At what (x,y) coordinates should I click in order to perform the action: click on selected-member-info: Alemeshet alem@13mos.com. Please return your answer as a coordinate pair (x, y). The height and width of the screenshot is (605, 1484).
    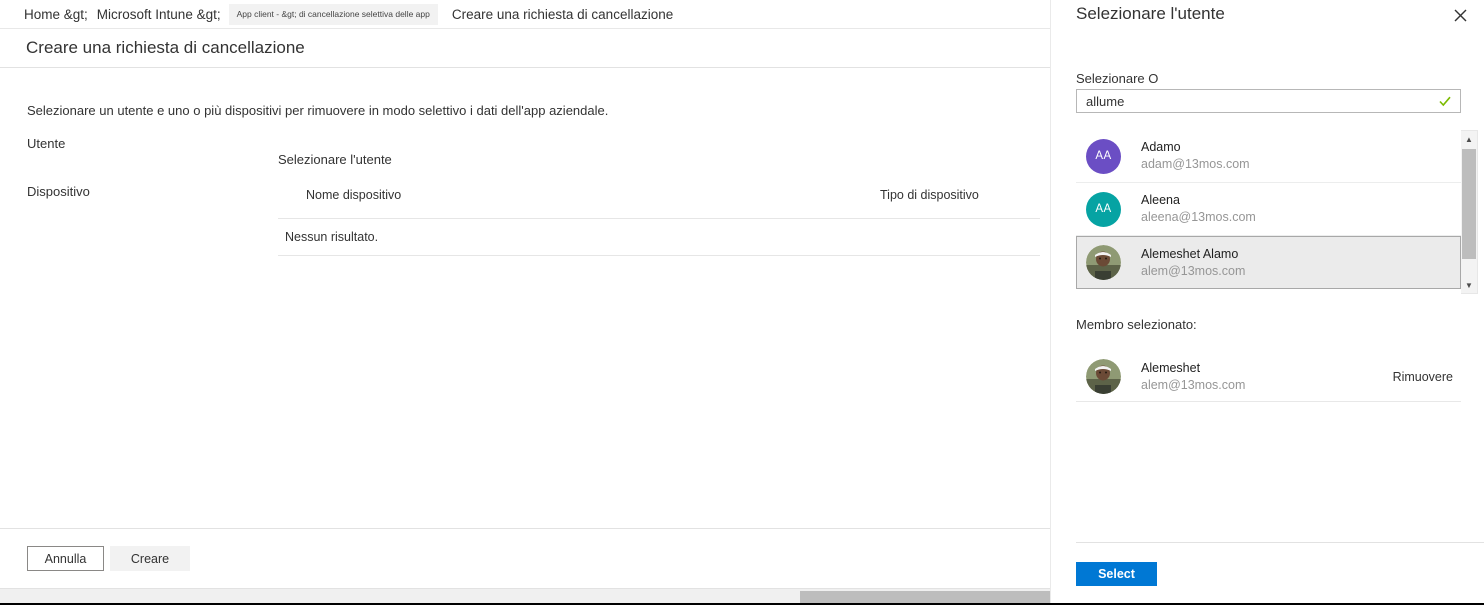
    Looking at the image, I should click on (1193, 377).